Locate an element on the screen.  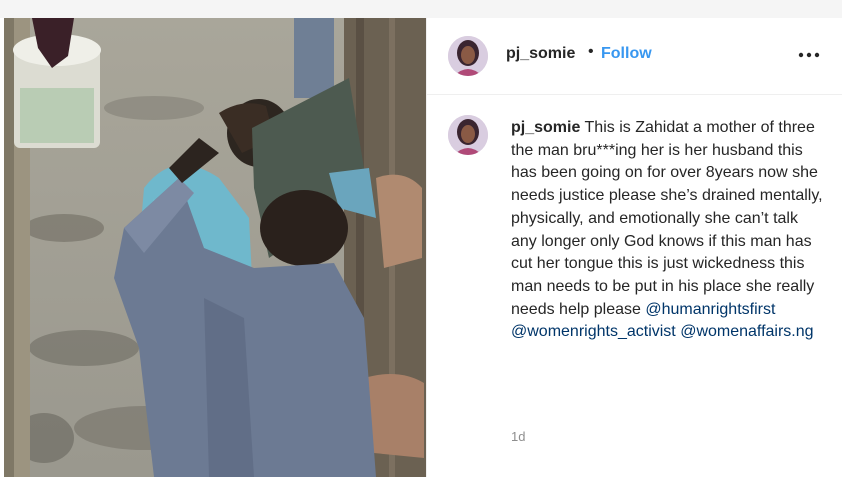
post-timestamp: 1d is located at coordinates (518, 436).